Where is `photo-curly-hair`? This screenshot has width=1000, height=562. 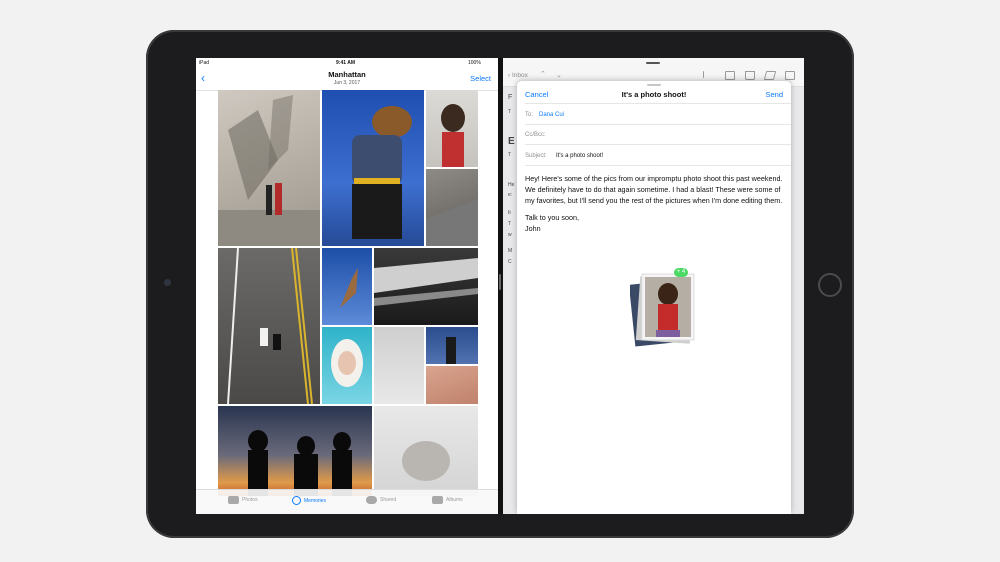
photo-curly-hair is located at coordinates (426, 461).